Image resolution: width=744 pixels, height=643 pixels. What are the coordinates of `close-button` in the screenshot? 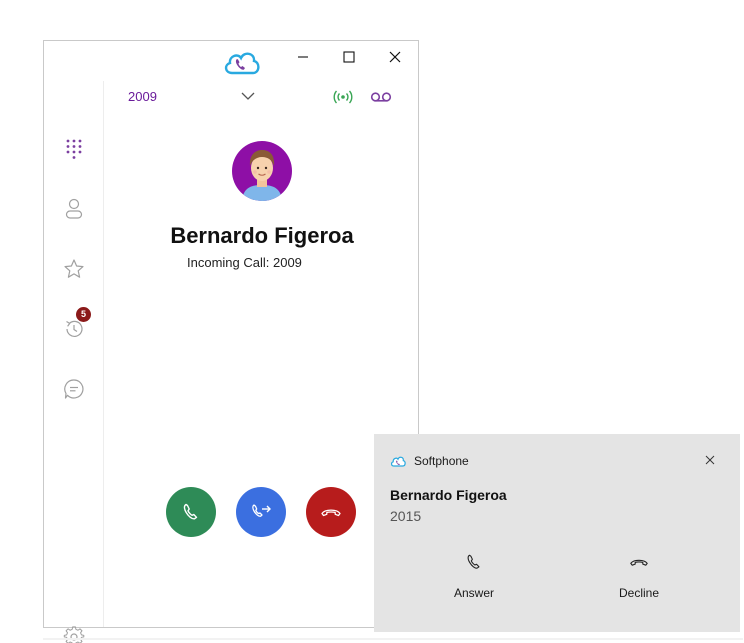 It's located at (395, 57).